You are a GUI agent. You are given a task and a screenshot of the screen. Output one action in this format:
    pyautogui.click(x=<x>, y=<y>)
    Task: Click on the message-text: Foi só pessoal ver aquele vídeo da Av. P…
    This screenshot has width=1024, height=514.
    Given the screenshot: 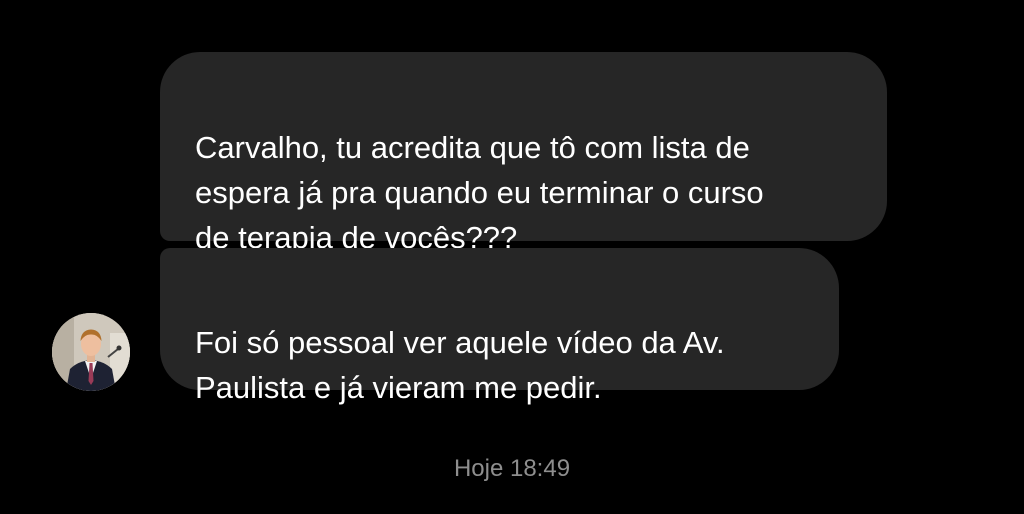 What is the action you would take?
    pyautogui.click(x=460, y=365)
    